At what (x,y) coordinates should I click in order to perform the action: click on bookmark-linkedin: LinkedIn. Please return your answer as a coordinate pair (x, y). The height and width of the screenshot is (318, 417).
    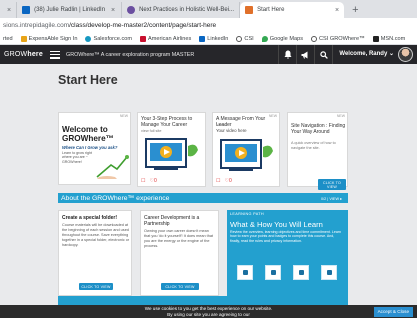
    Looking at the image, I should click on (214, 38).